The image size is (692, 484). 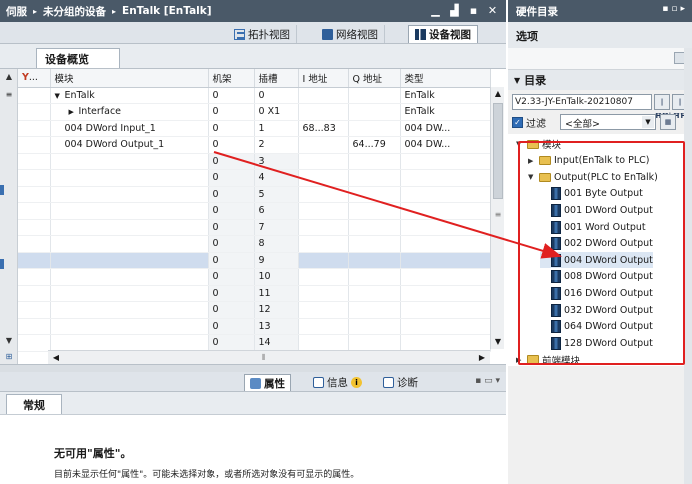 I want to click on cell-slot: 8, so click(x=276, y=244).